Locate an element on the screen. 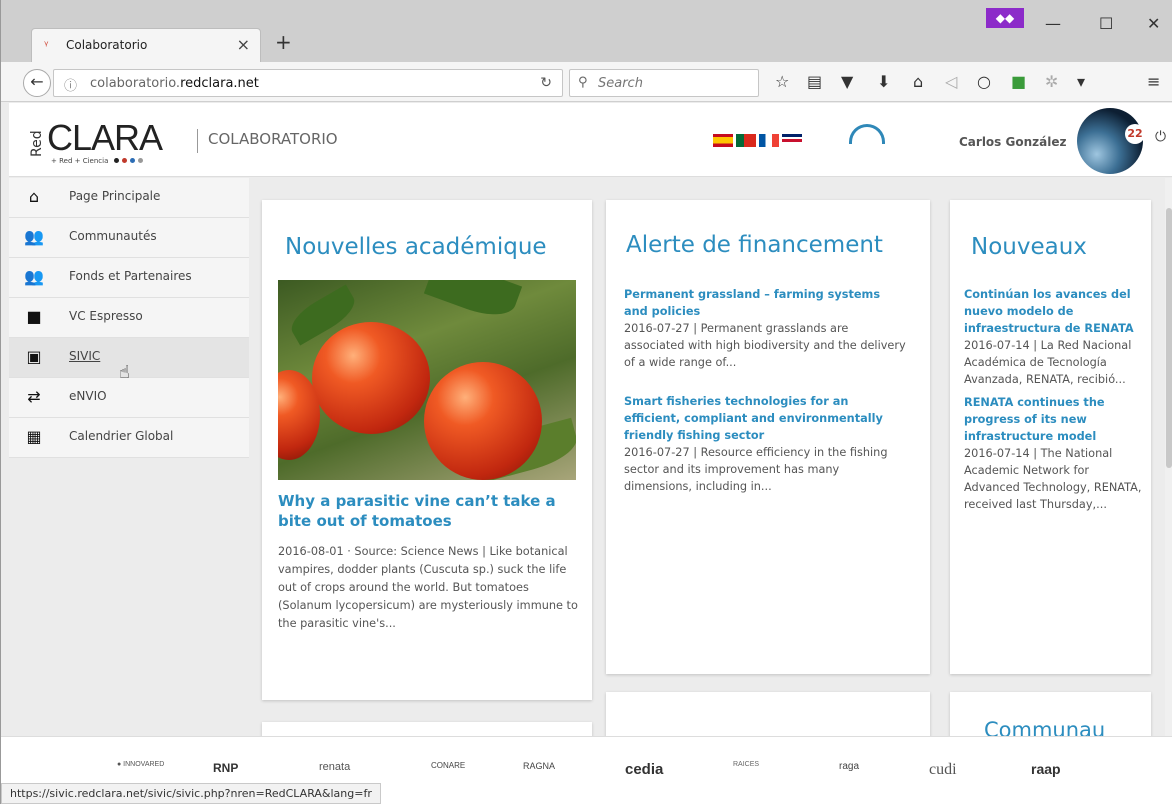  browser-tab: ᵞ Colaboratorio × is located at coordinates (146, 45).